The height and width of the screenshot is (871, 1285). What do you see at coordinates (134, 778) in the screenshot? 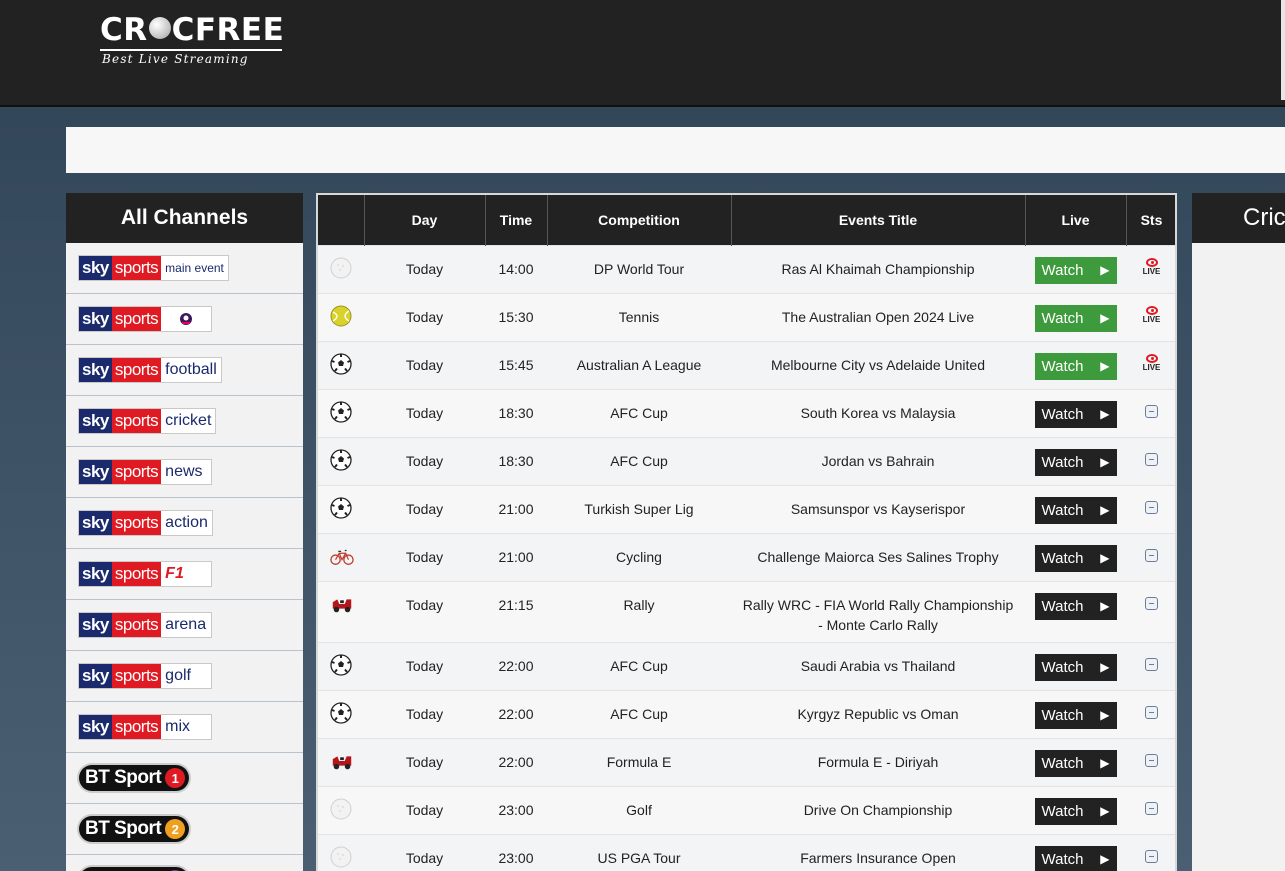
I see `bt-sport-logo: BT Sport 1` at bounding box center [134, 778].